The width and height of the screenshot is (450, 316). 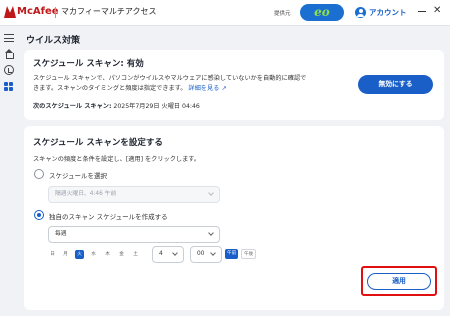 I want to click on day-thursday: 木, so click(x=107, y=254).